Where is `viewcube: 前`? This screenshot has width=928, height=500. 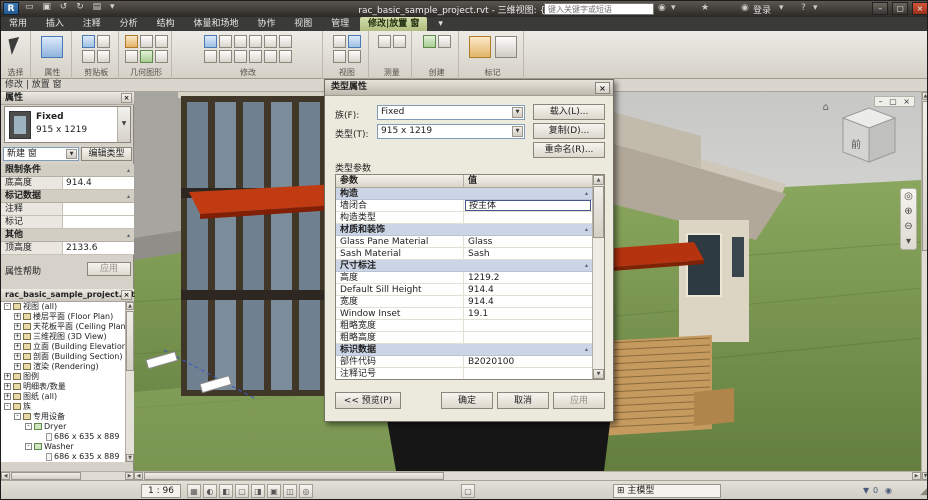
viewcube: 前 is located at coordinates (869, 137).